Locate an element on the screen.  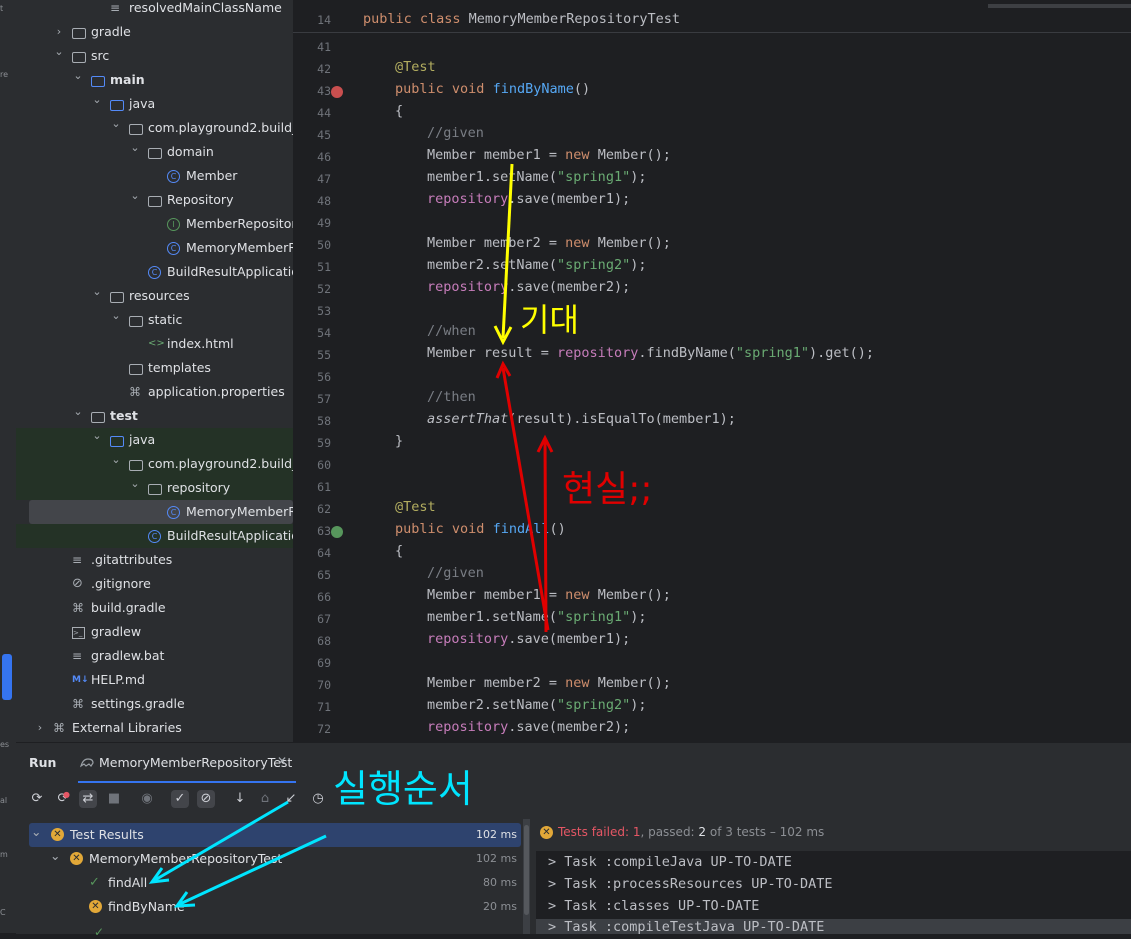
line-number: 59 is located at coordinates (324, 443).